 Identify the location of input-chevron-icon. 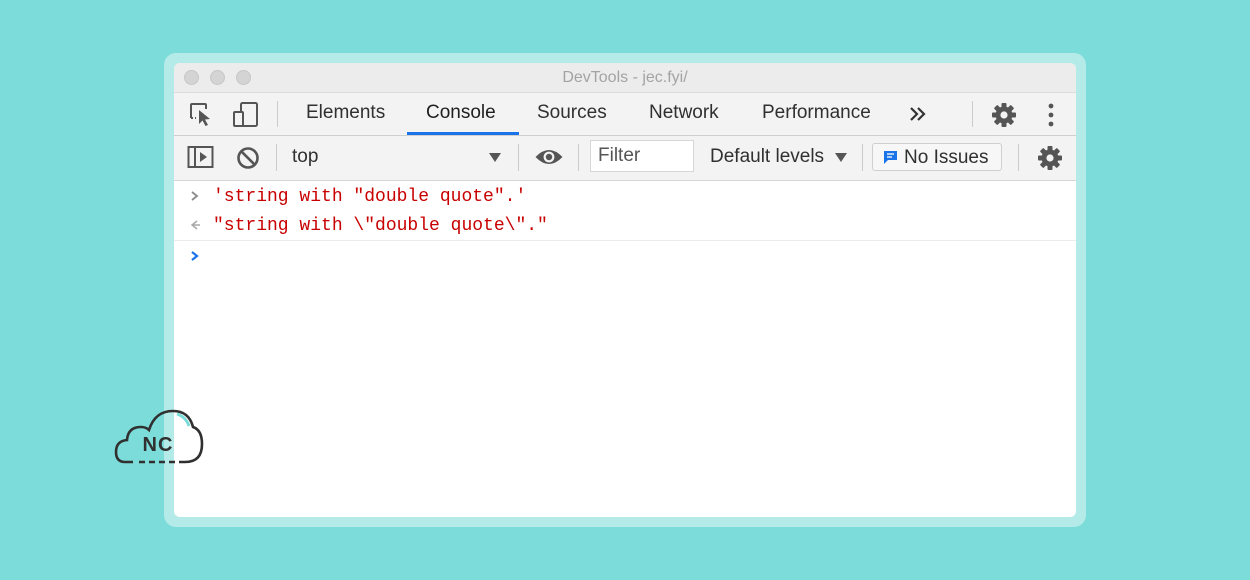
(195, 196).